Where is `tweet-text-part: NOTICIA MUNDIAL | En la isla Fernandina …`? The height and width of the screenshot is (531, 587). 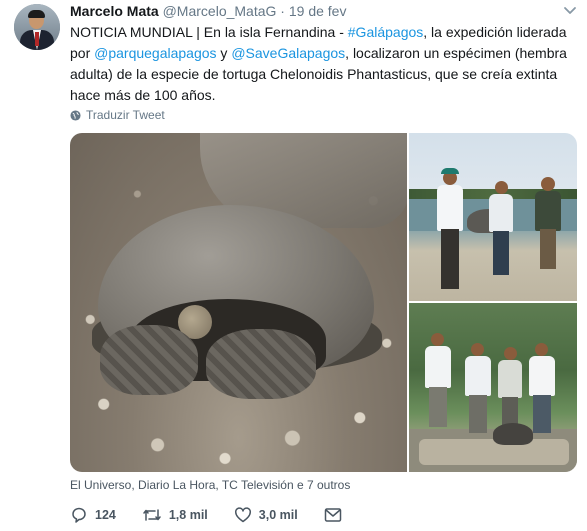
tweet-text-part: NOTICIA MUNDIAL | En la isla Fernandina … is located at coordinates (209, 32).